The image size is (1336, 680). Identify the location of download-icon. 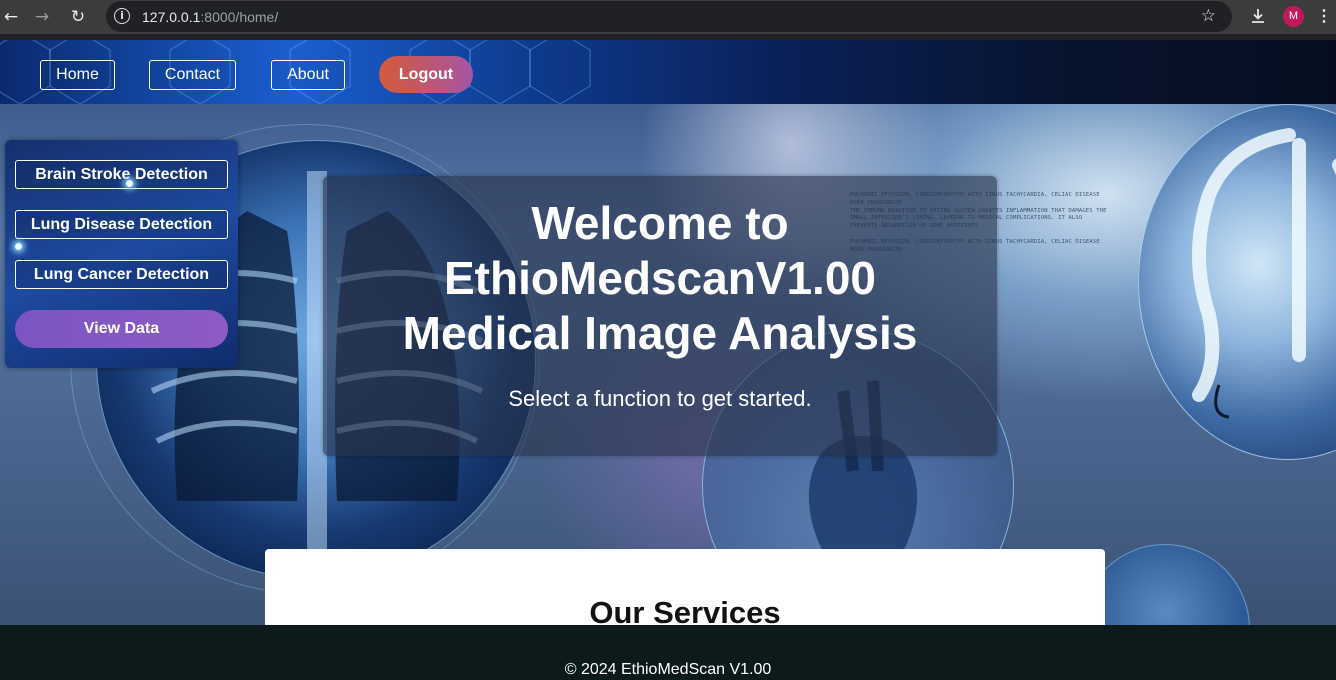
(1258, 16).